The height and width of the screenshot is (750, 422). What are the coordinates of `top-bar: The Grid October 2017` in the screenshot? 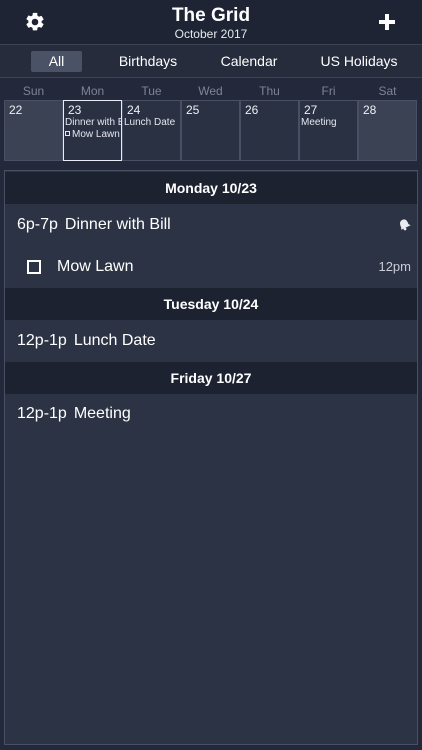 It's located at (211, 22).